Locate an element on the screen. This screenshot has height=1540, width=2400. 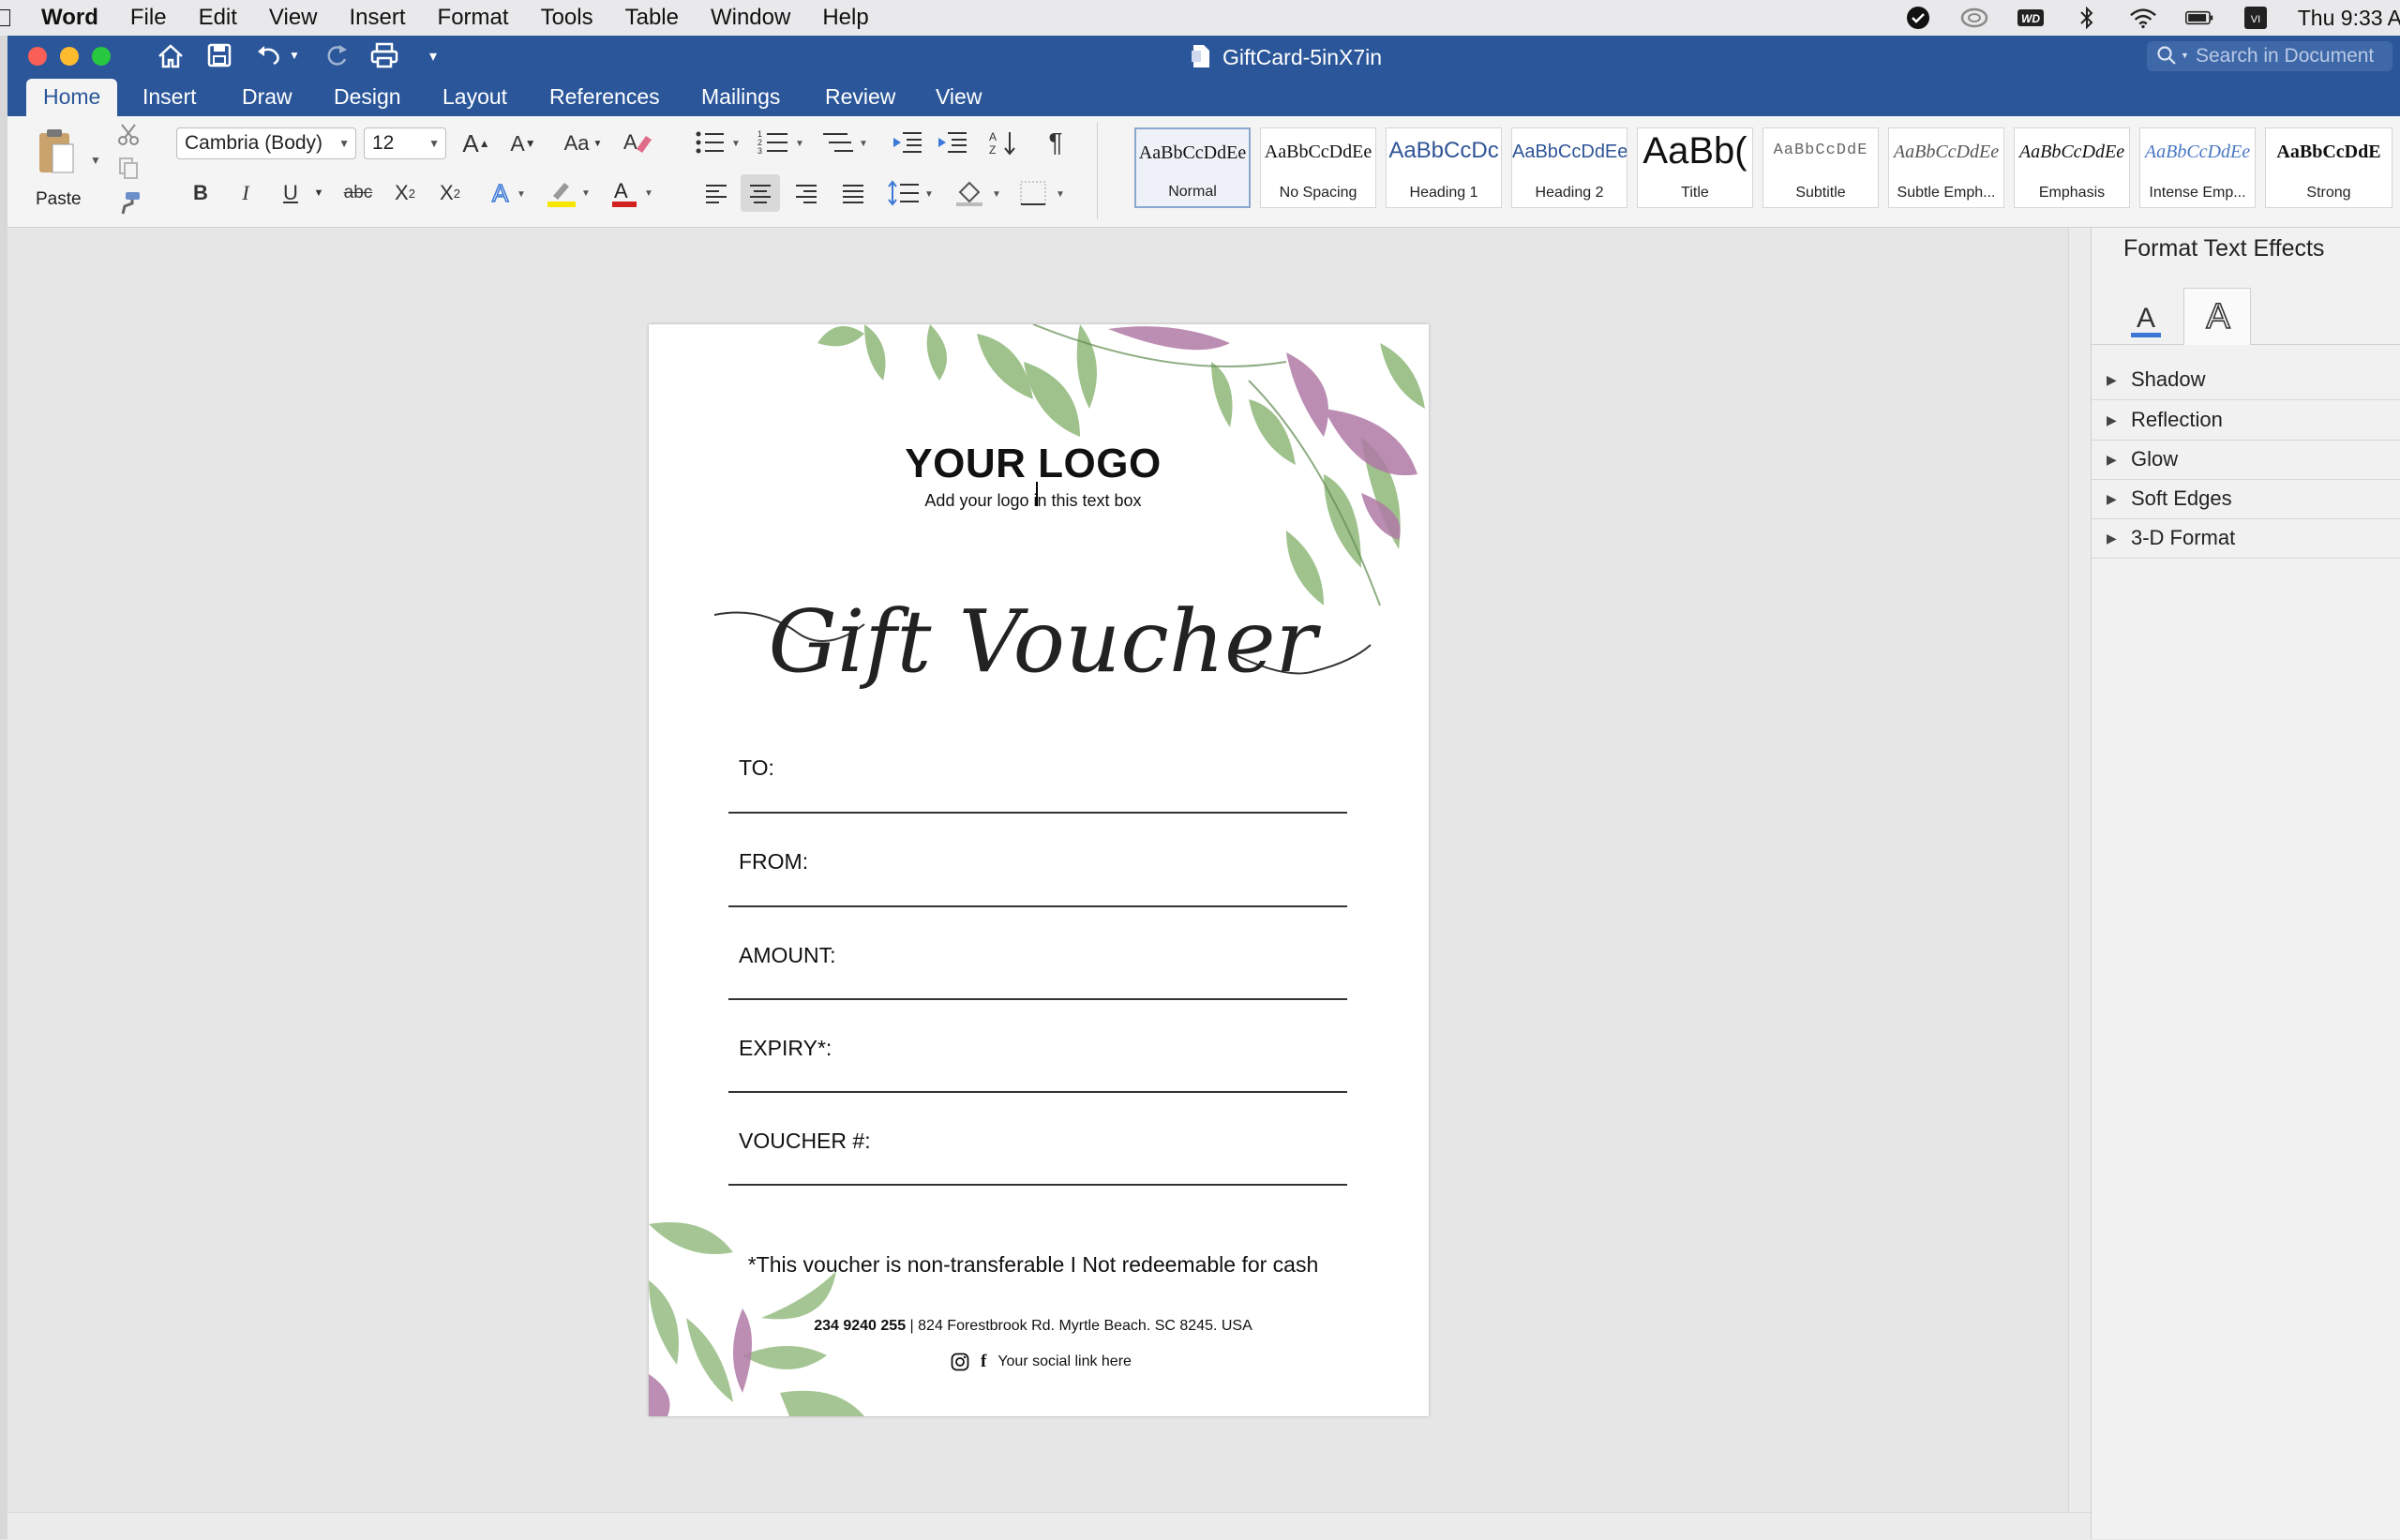
clock: Thu 9:33 A is located at coordinates (2349, 19).